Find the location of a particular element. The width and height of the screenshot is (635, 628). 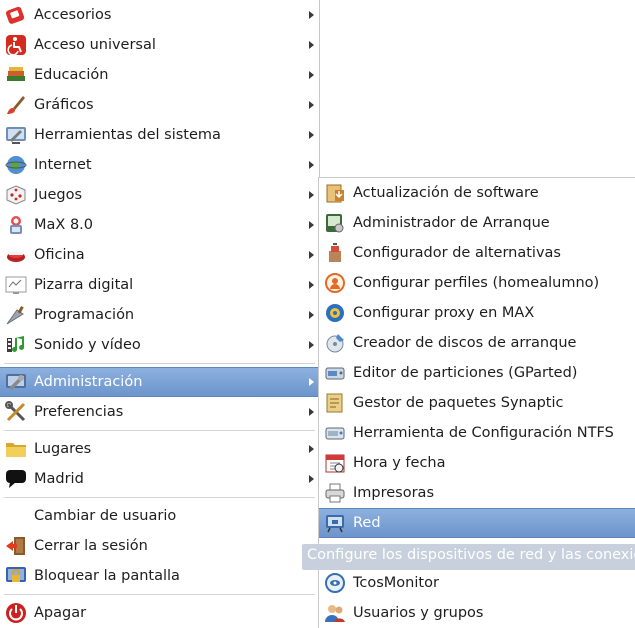

menu-item-oficina: Oficina is located at coordinates (159, 255).